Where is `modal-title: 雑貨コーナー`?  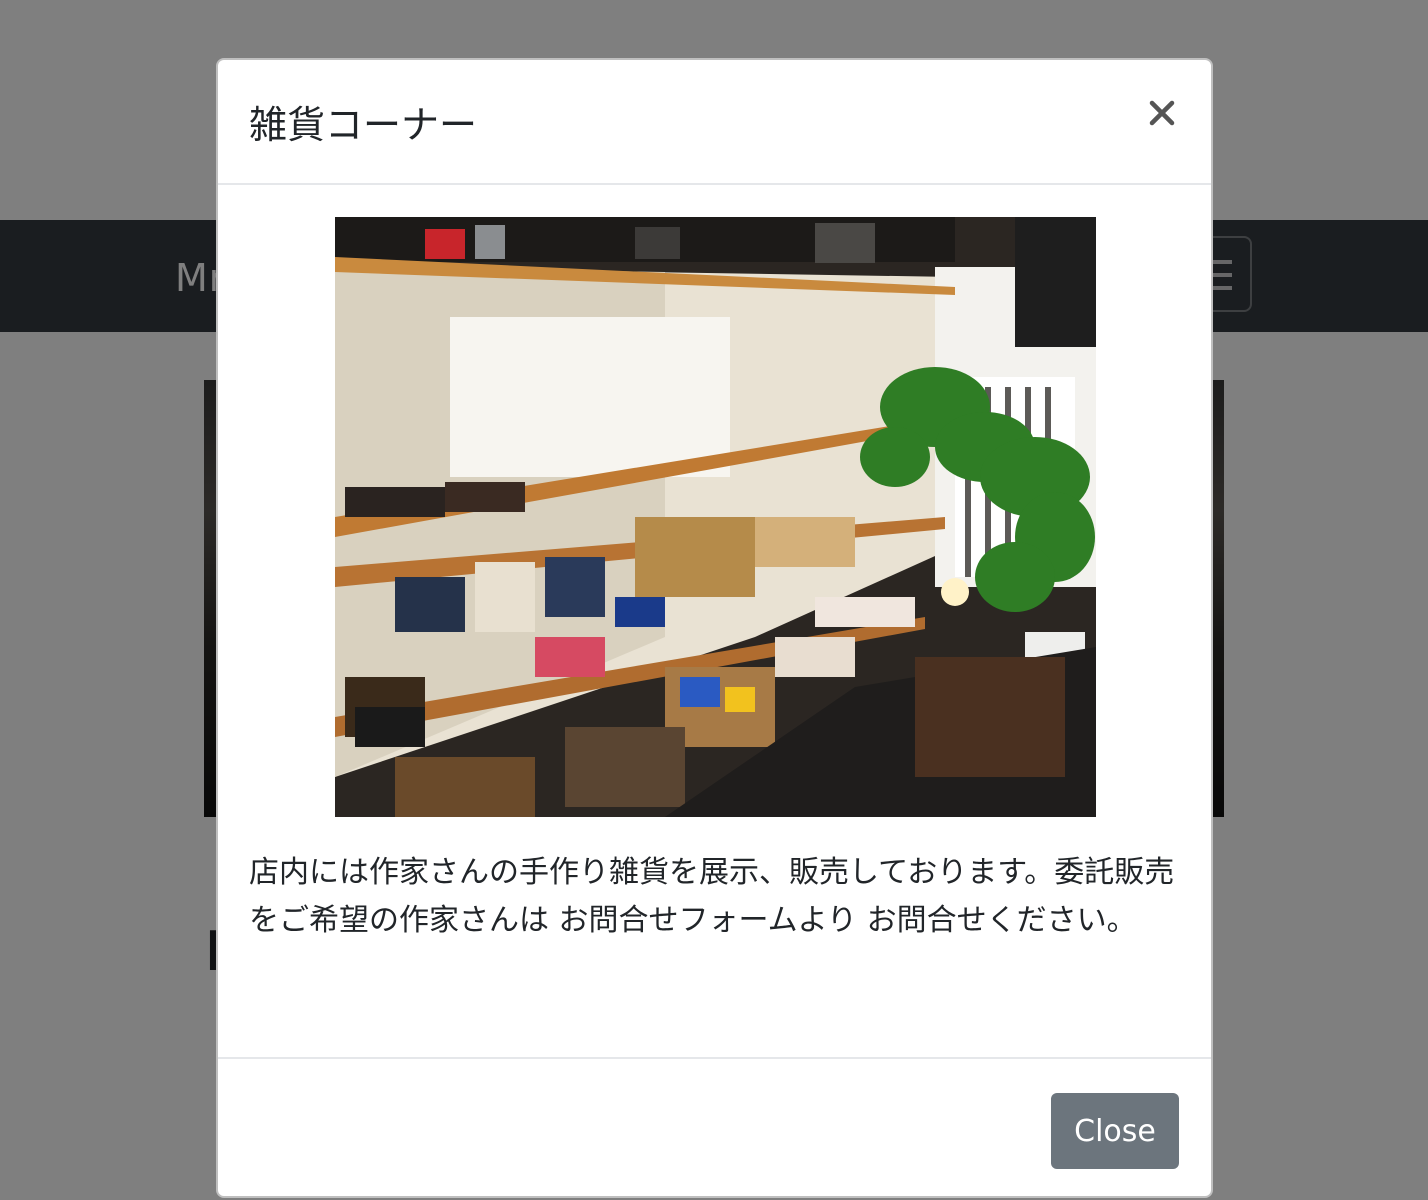 modal-title: 雑貨コーナー is located at coordinates (363, 125).